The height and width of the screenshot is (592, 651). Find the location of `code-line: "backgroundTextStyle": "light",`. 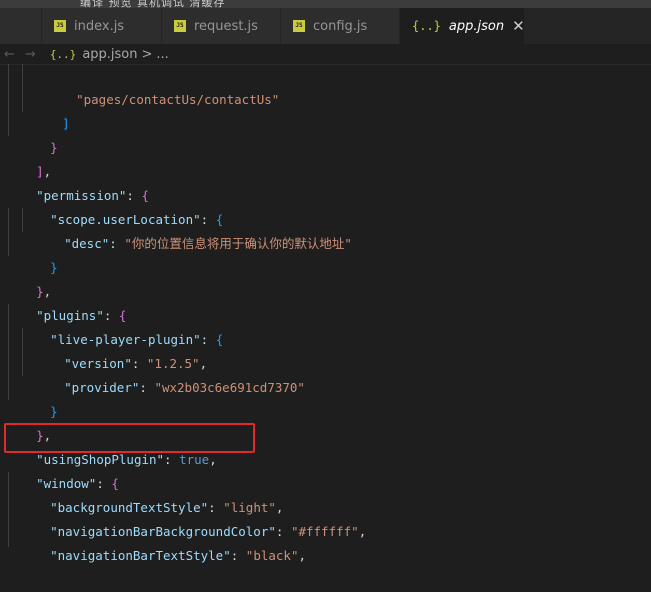

code-line: "backgroundTextStyle": "light", is located at coordinates (151, 493).